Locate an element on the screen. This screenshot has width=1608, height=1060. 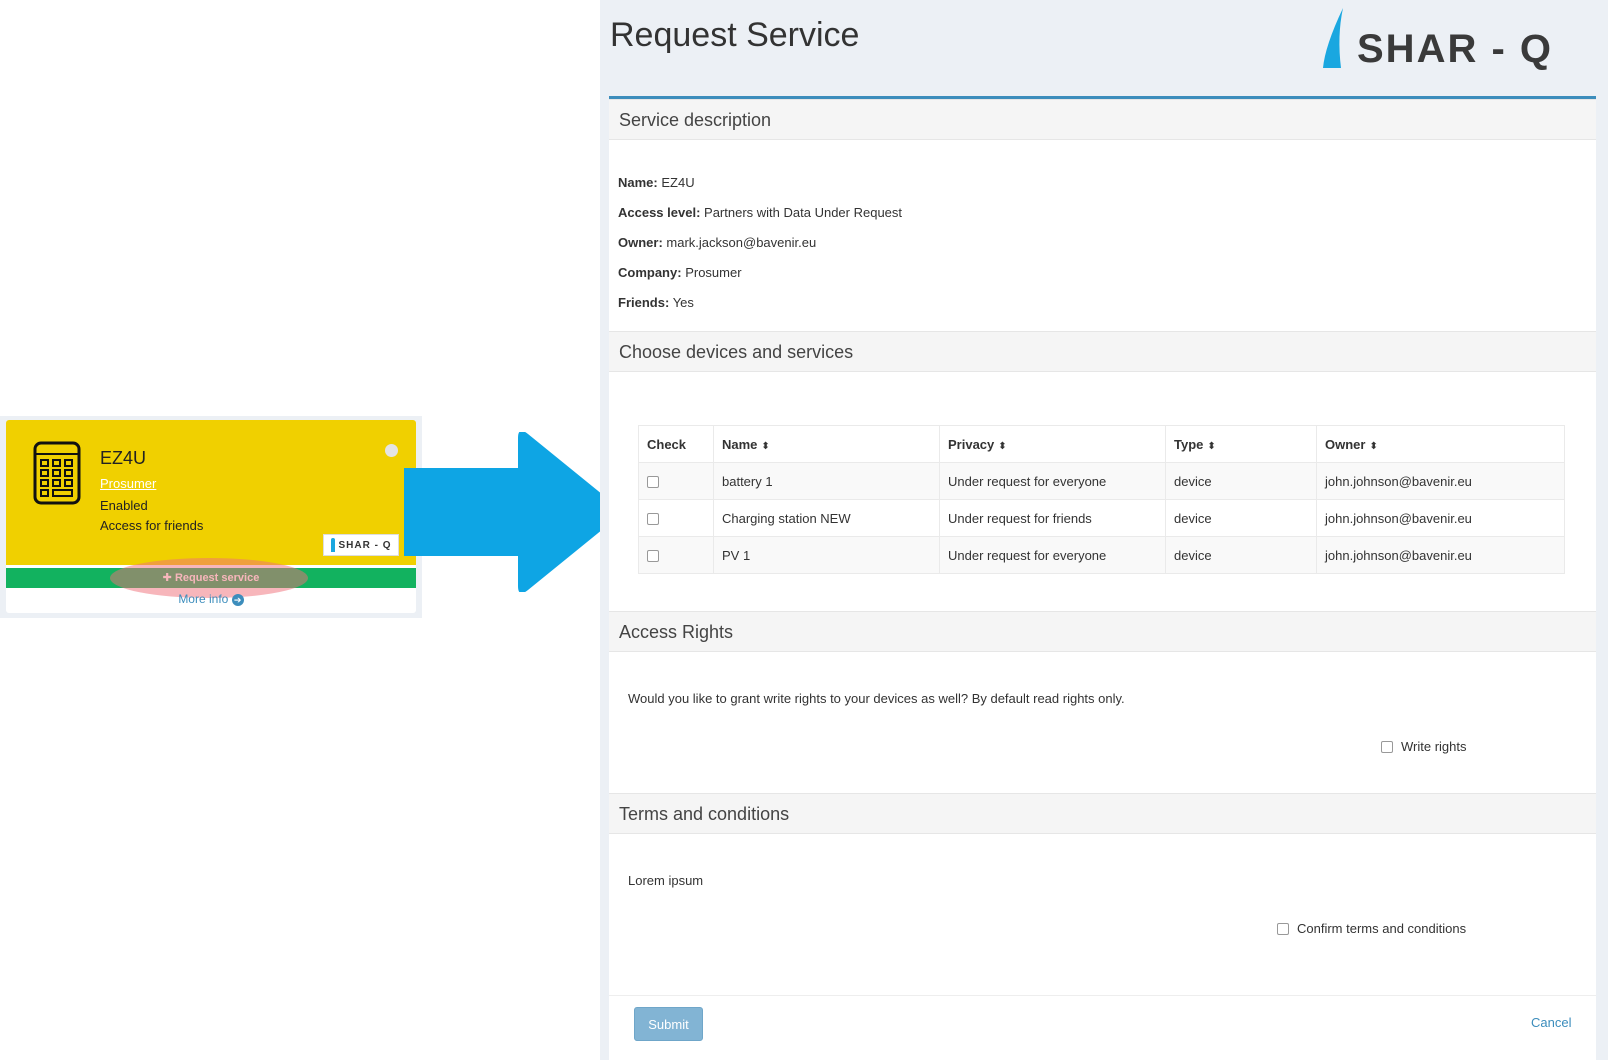
col-privacy: Privacy ⬍ is located at coordinates (1052, 444).